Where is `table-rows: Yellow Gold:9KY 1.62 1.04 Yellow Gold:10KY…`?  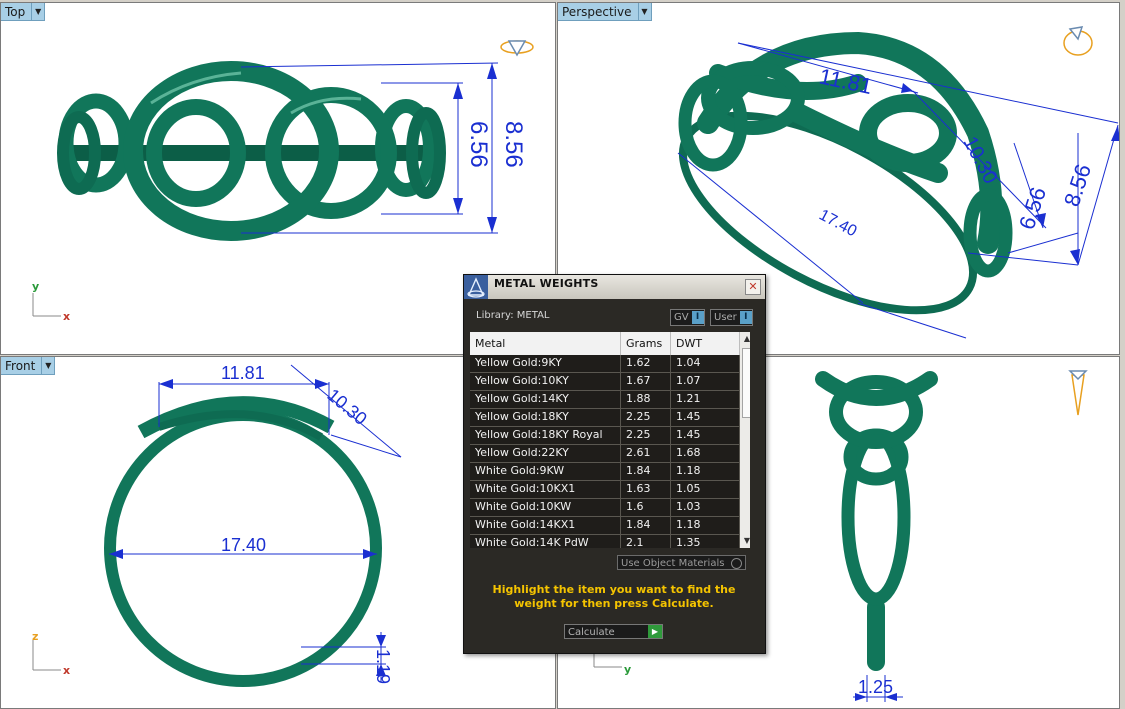
table-rows: Yellow Gold:9KY 1.62 1.04 Yellow Gold:10KY… is located at coordinates (605, 451).